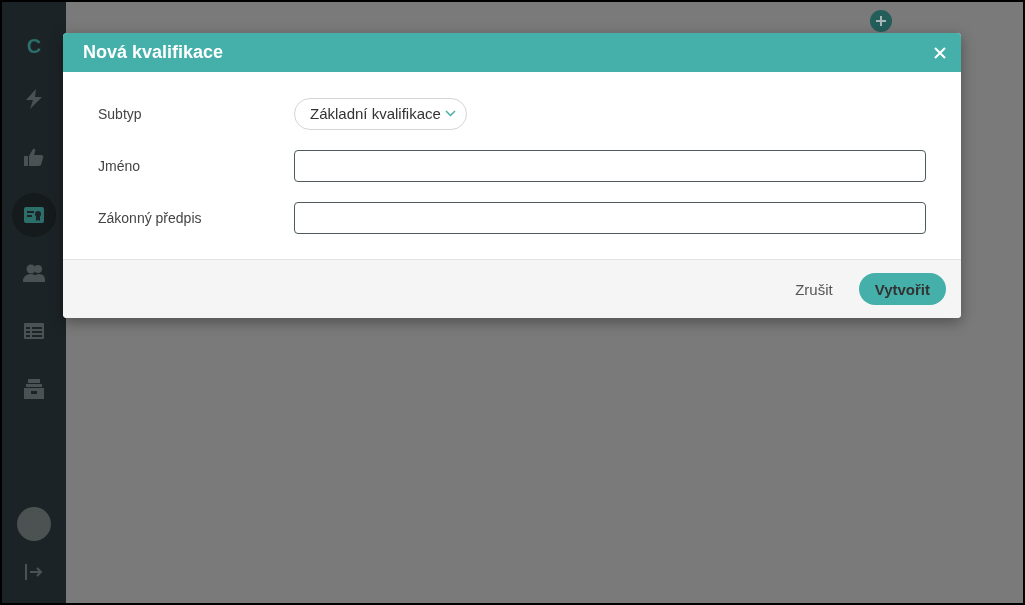  What do you see at coordinates (34, 389) in the screenshot?
I see `archive-drawer-icon` at bounding box center [34, 389].